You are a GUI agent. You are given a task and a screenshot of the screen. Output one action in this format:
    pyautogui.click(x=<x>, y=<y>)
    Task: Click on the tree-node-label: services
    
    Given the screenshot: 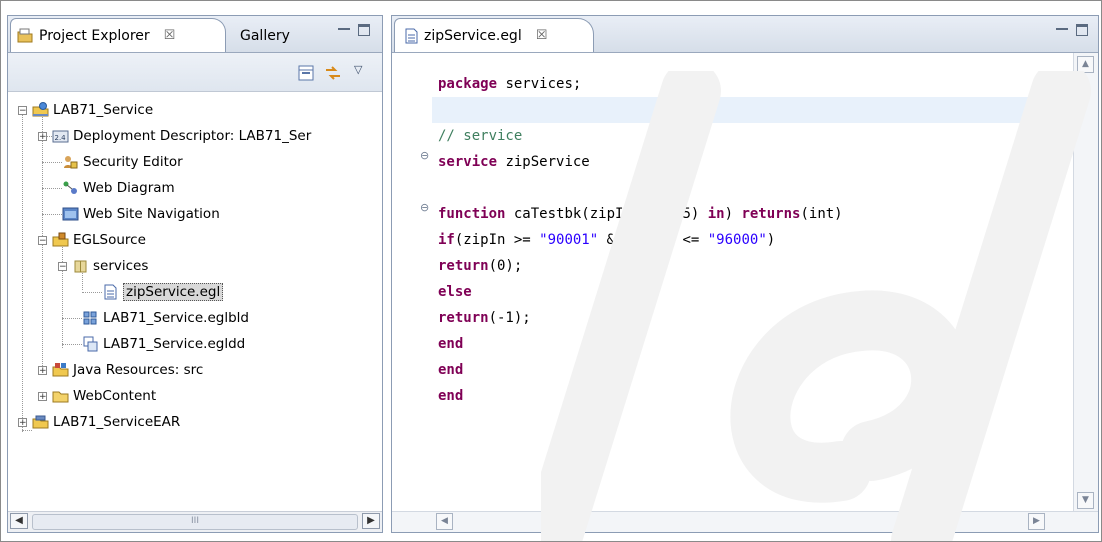 What is the action you would take?
    pyautogui.click(x=121, y=266)
    